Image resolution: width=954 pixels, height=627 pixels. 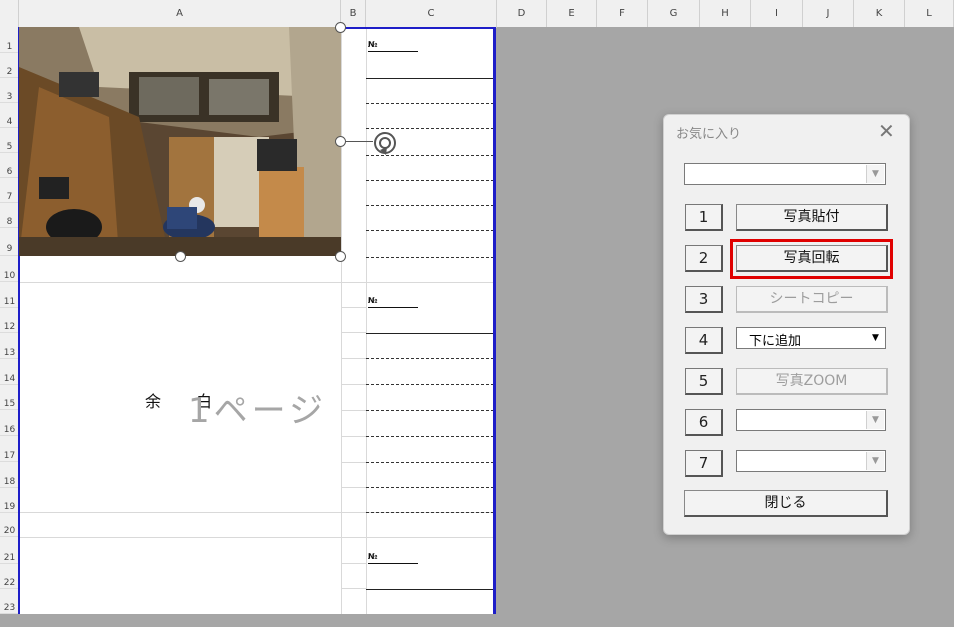 What do you see at coordinates (9, 165) in the screenshot?
I see `row-header-6: 6` at bounding box center [9, 165].